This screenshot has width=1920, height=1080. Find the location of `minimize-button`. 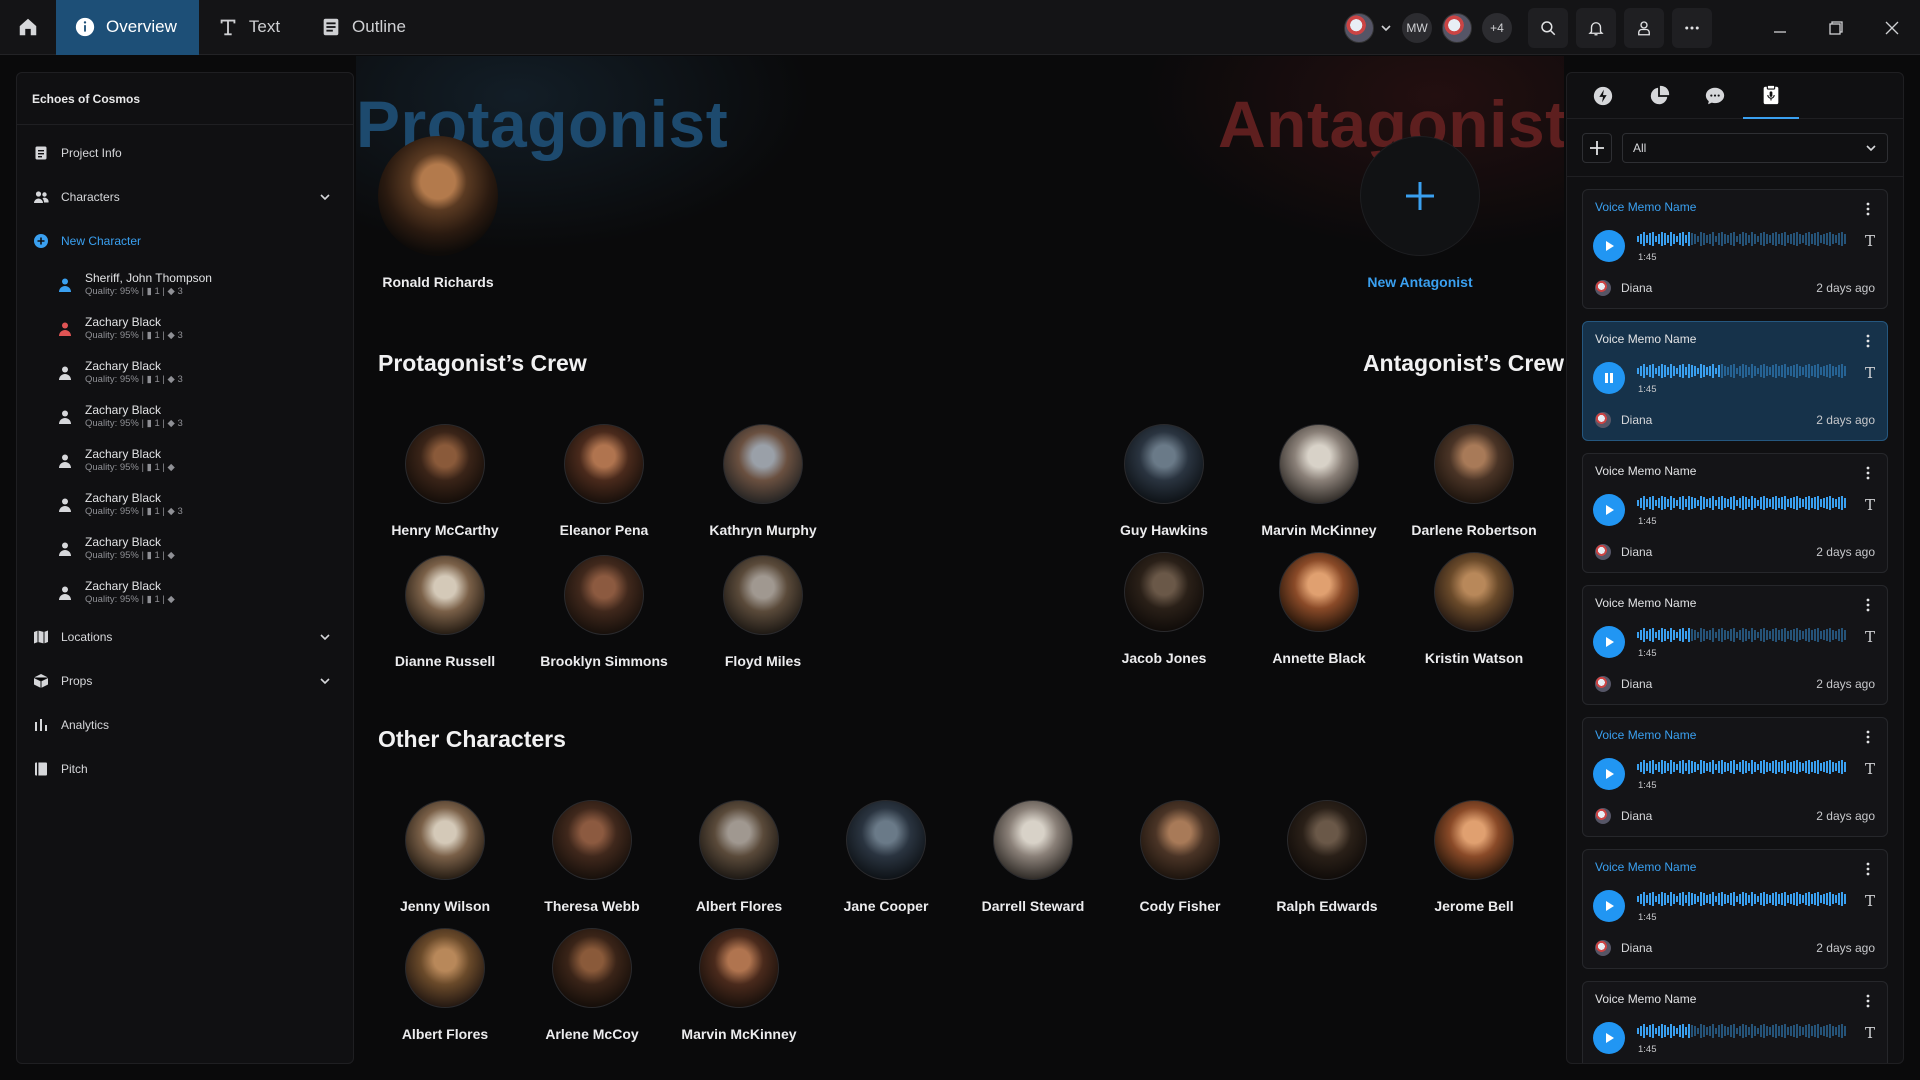

minimize-button is located at coordinates (1780, 27).